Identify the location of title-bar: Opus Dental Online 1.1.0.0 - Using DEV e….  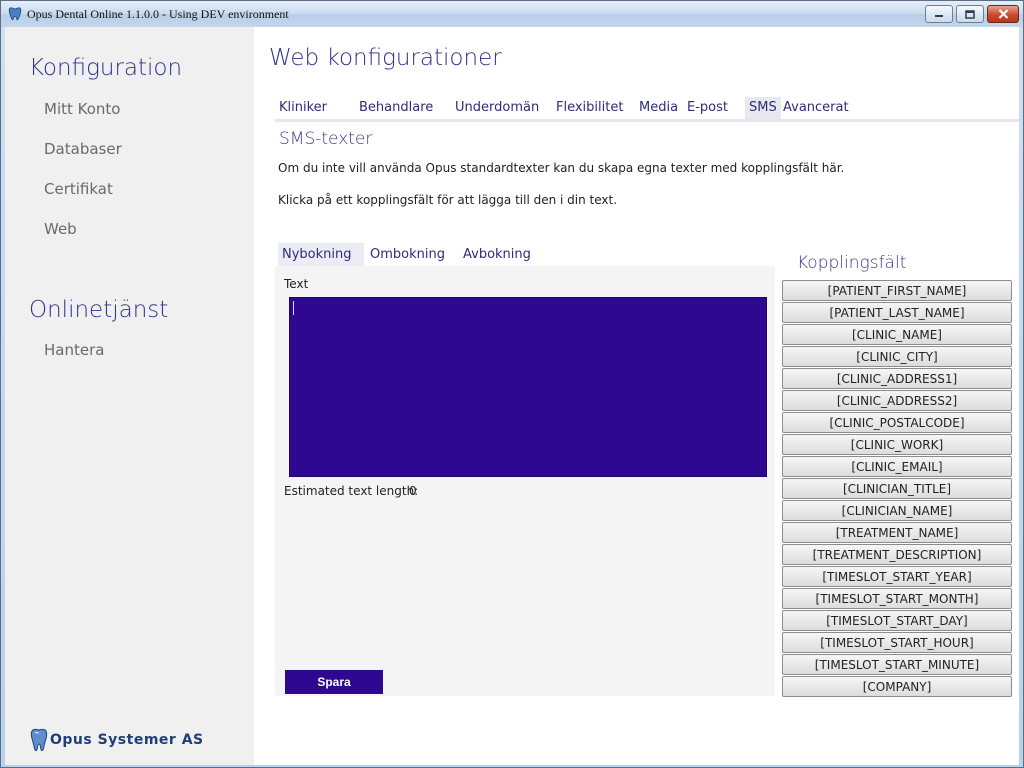
(512, 14).